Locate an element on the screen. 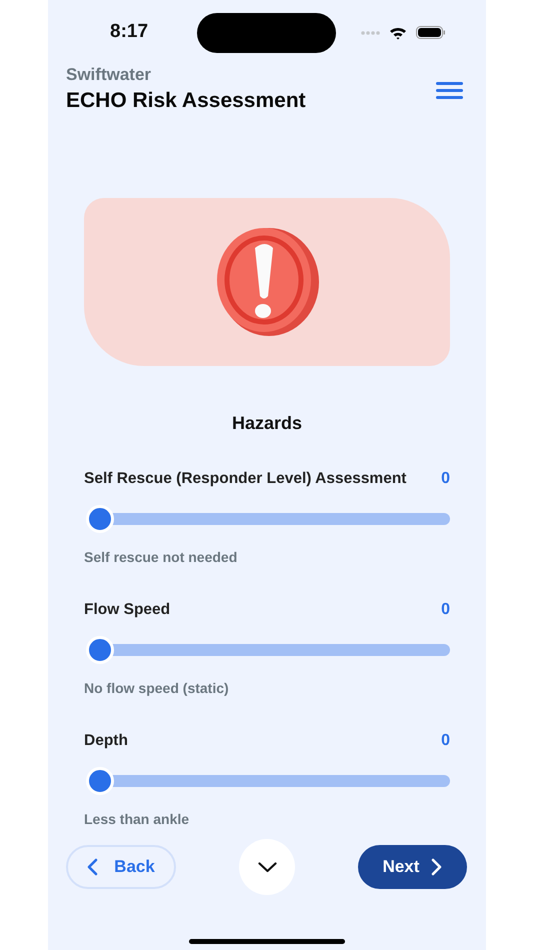 The image size is (534, 950). answer-description: No flow speed (static) is located at coordinates (157, 688).